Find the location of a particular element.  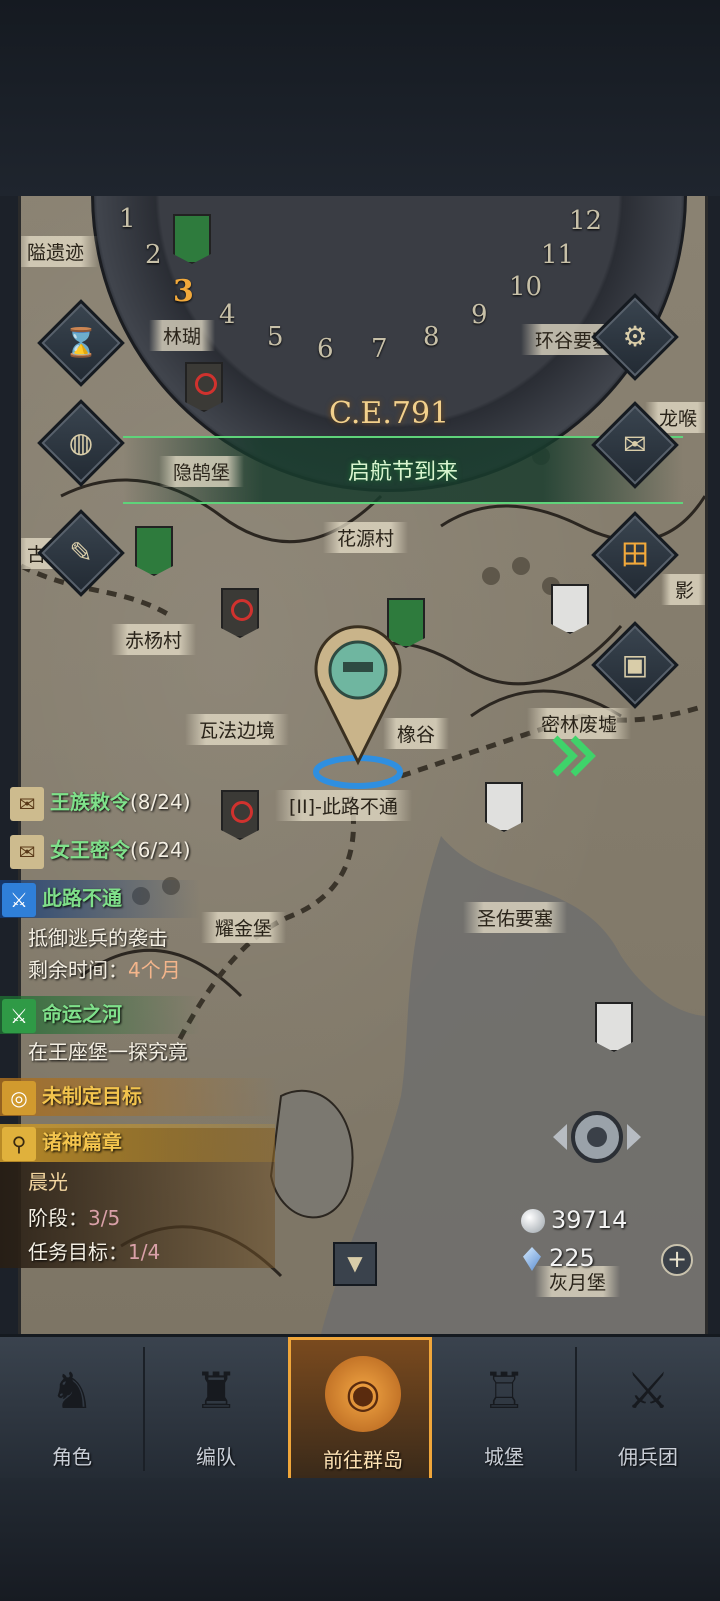

location-huayuan: 花源村 is located at coordinates (366, 537).